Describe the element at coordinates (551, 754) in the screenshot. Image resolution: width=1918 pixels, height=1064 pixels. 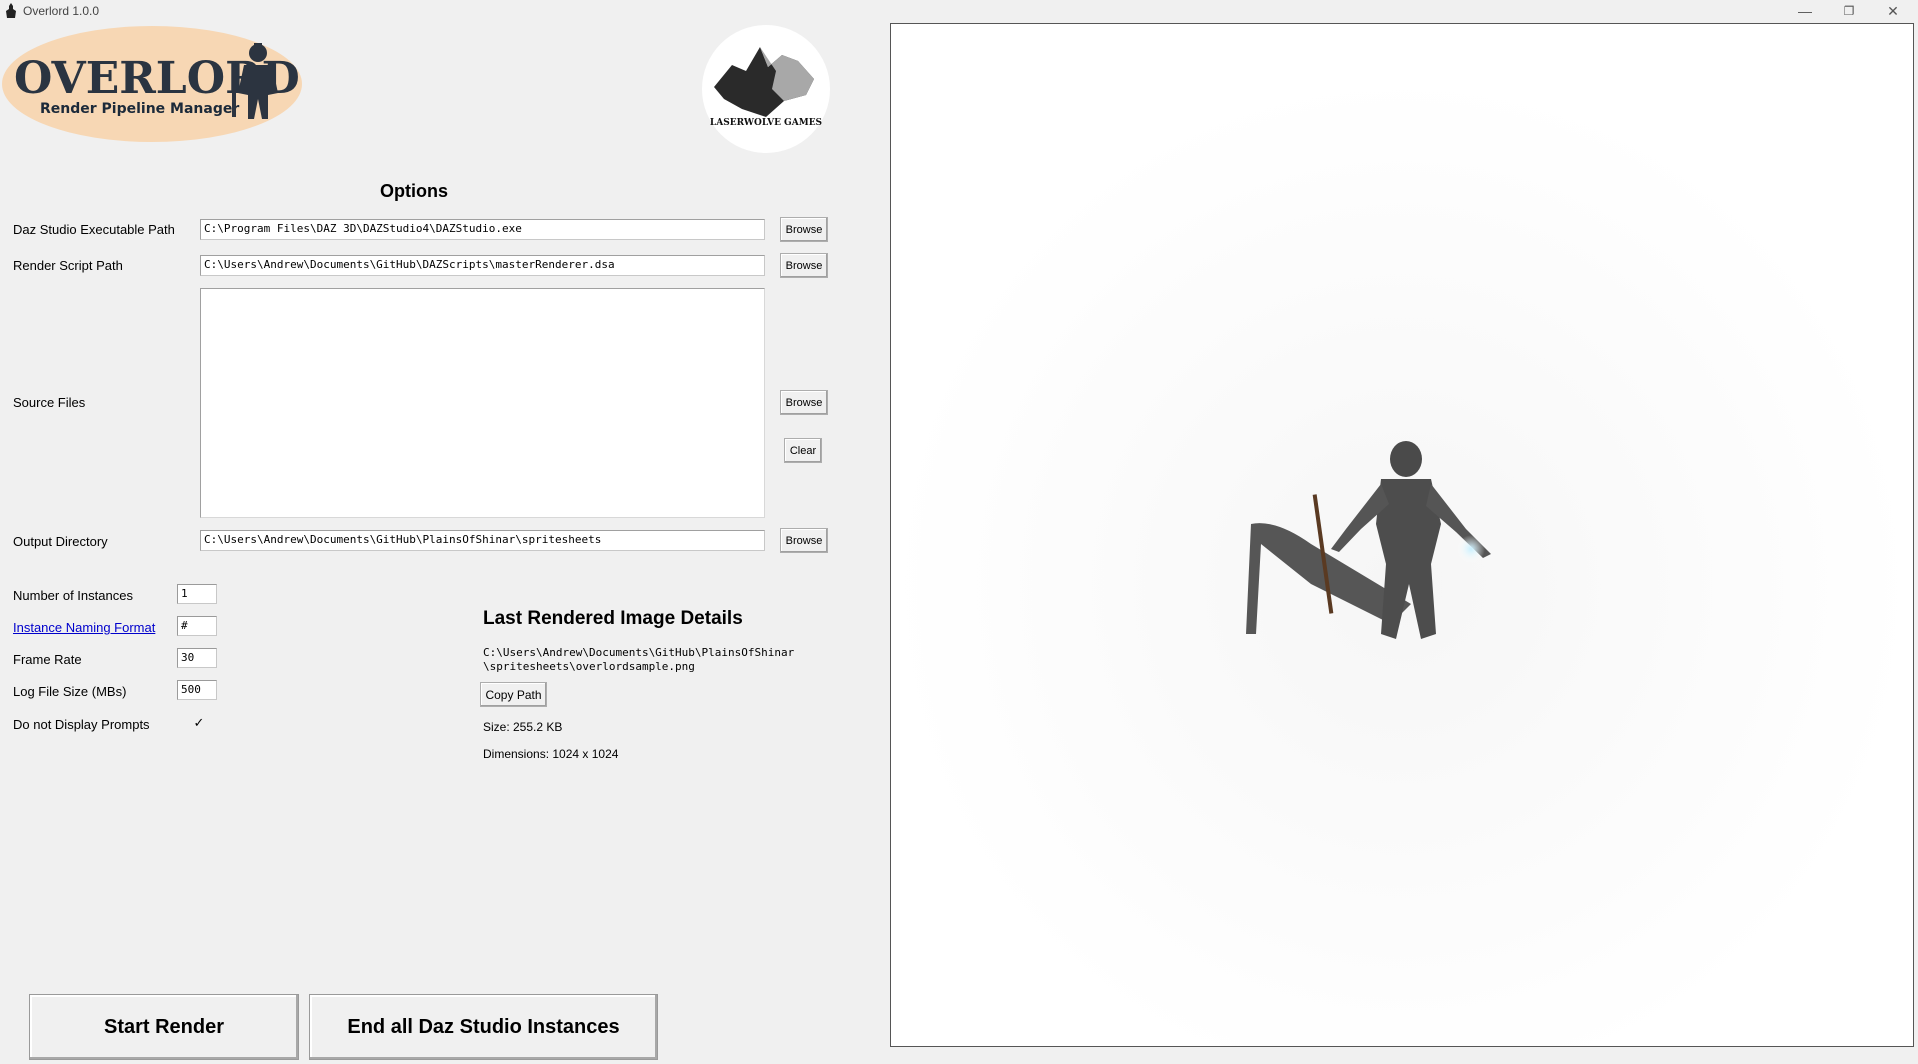
I see `last-render-dimensions: Dimensions: 1024 x 1024` at that location.